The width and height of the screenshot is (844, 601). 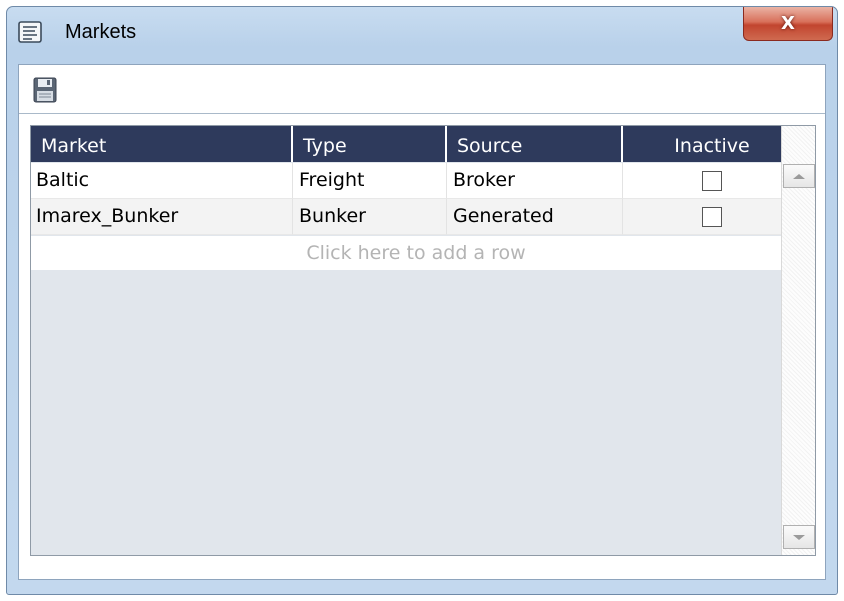 I want to click on document-list-icon, so click(x=30, y=32).